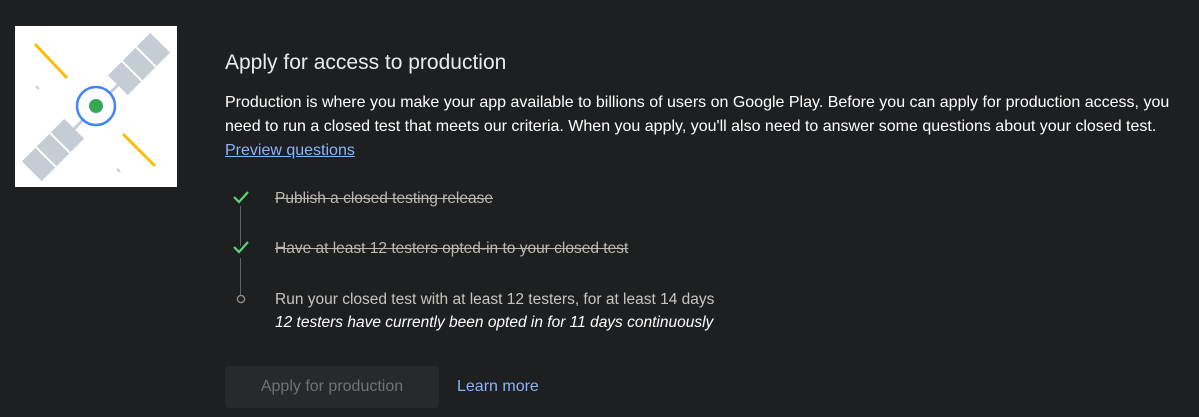 This screenshot has width=1199, height=417. I want to click on learn-more-link: Learn more, so click(498, 387).